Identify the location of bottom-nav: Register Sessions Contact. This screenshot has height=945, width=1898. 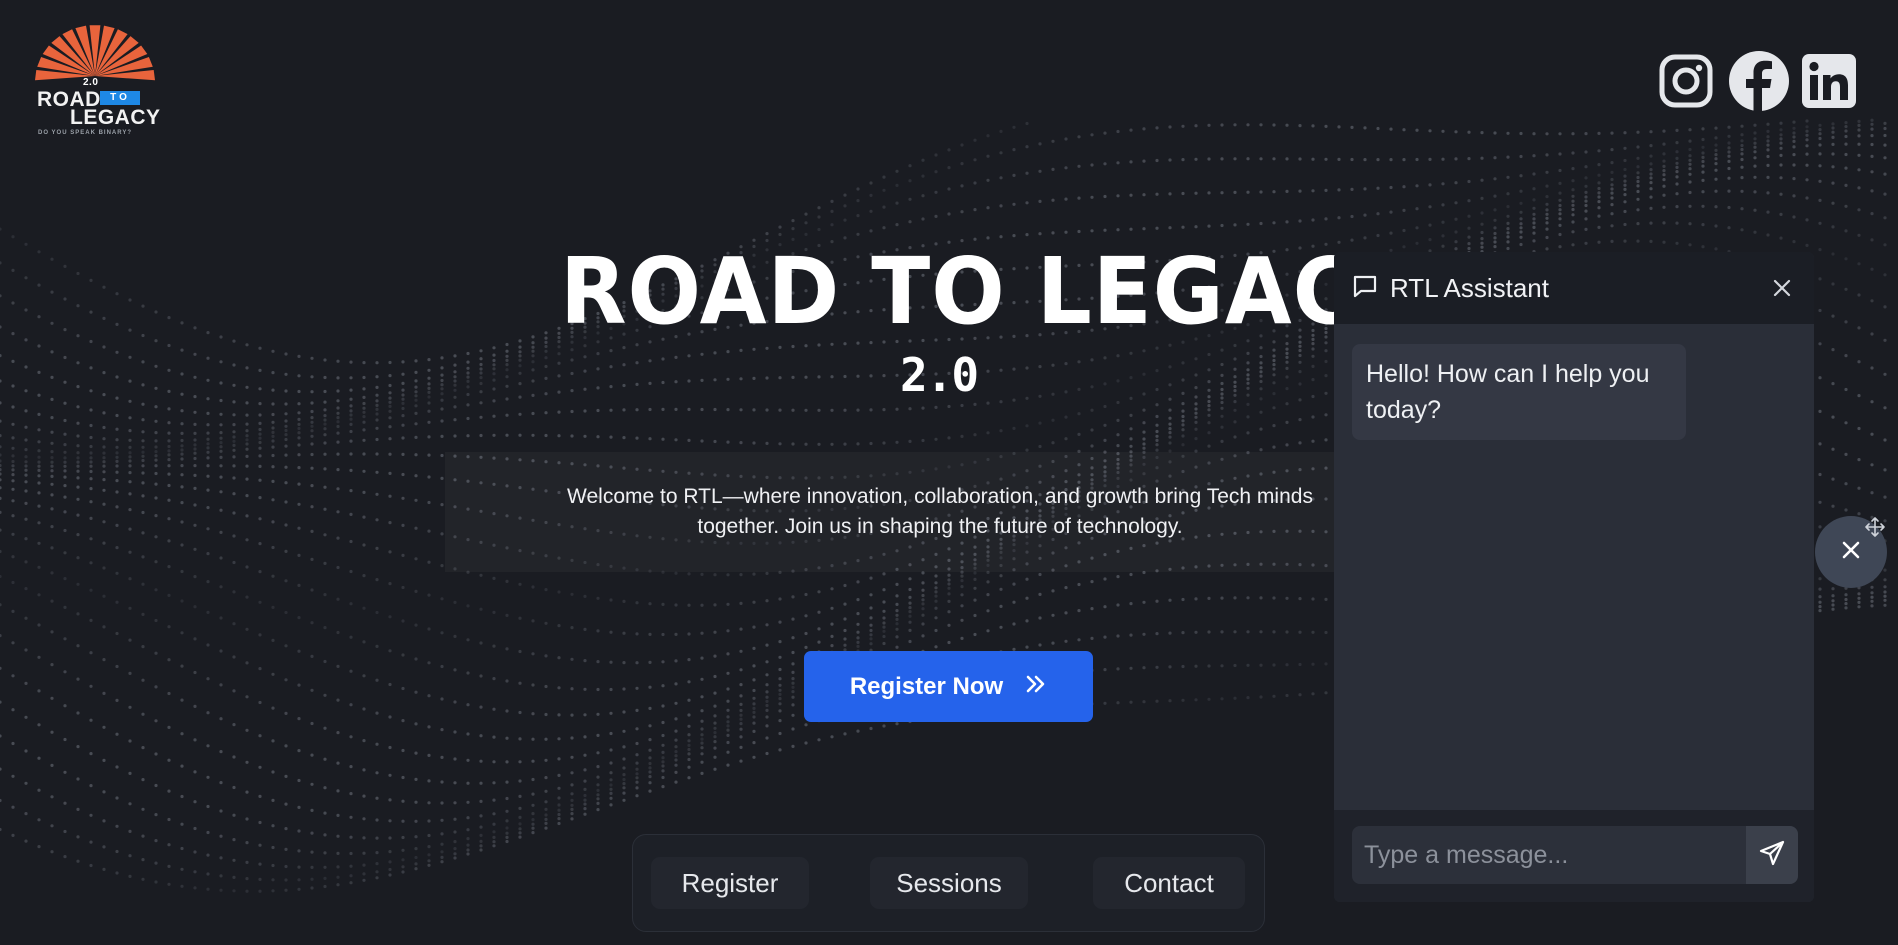
(948, 883).